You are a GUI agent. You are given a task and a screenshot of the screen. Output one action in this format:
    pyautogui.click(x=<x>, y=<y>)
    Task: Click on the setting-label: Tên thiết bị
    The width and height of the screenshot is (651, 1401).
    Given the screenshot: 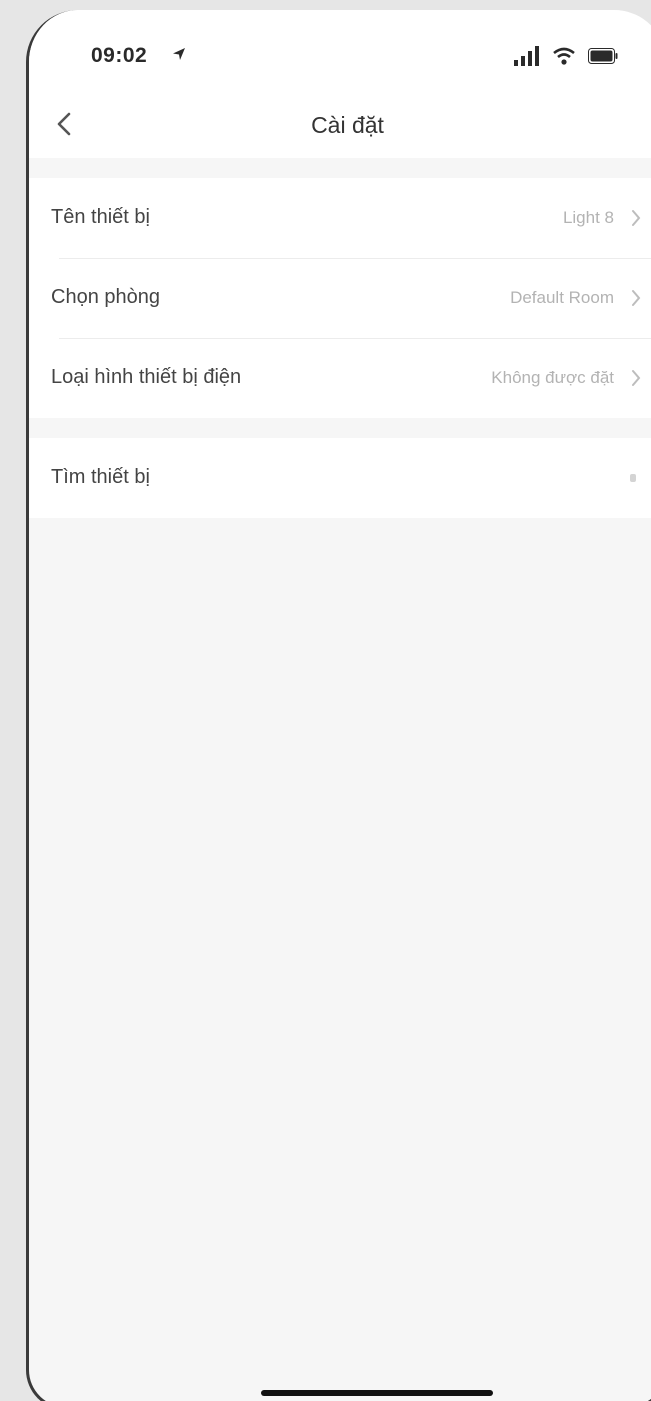 What is the action you would take?
    pyautogui.click(x=100, y=217)
    